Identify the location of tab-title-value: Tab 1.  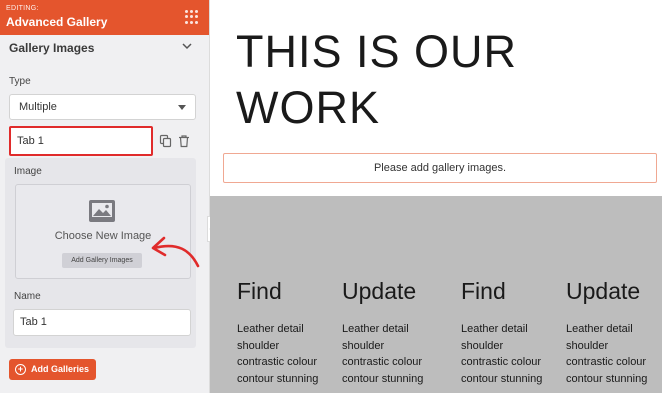
(30, 141).